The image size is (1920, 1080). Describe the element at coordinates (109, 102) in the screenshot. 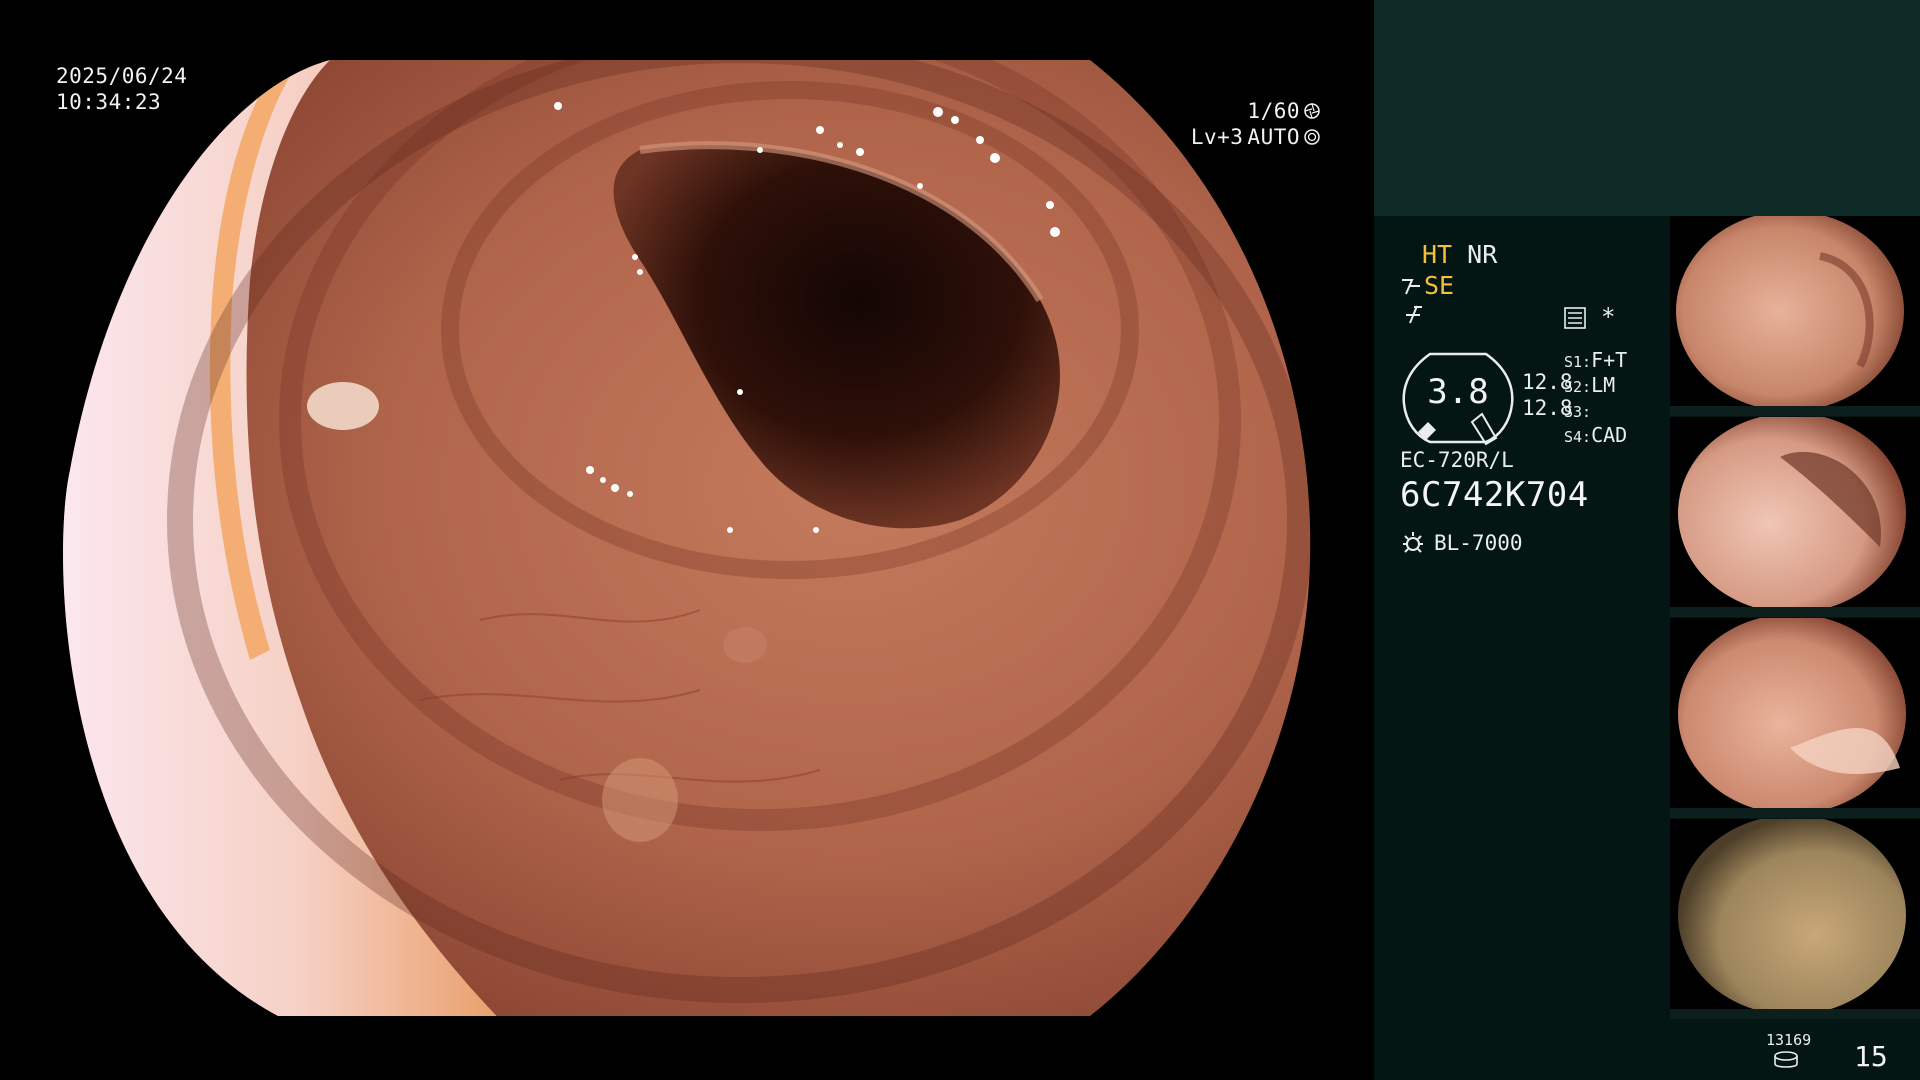

I see `time-text: 10:34:23` at that location.